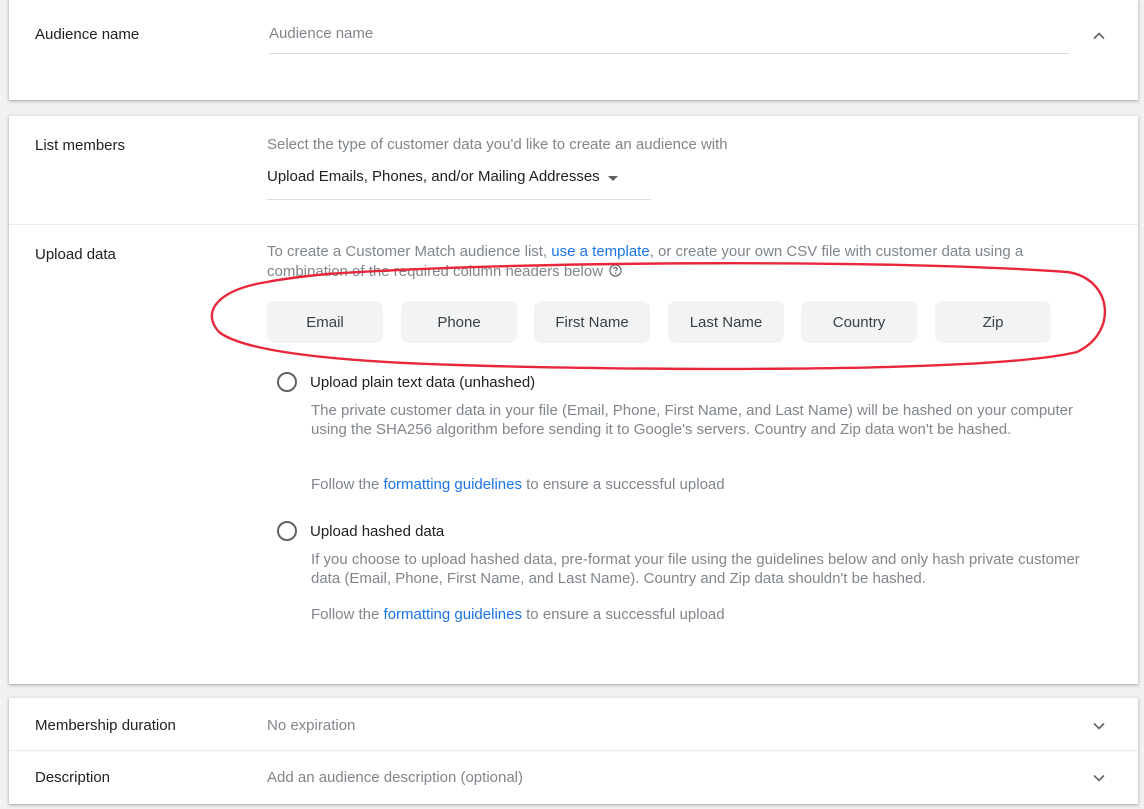  Describe the element at coordinates (311, 725) in the screenshot. I see `membership-duration-value: No expiration` at that location.